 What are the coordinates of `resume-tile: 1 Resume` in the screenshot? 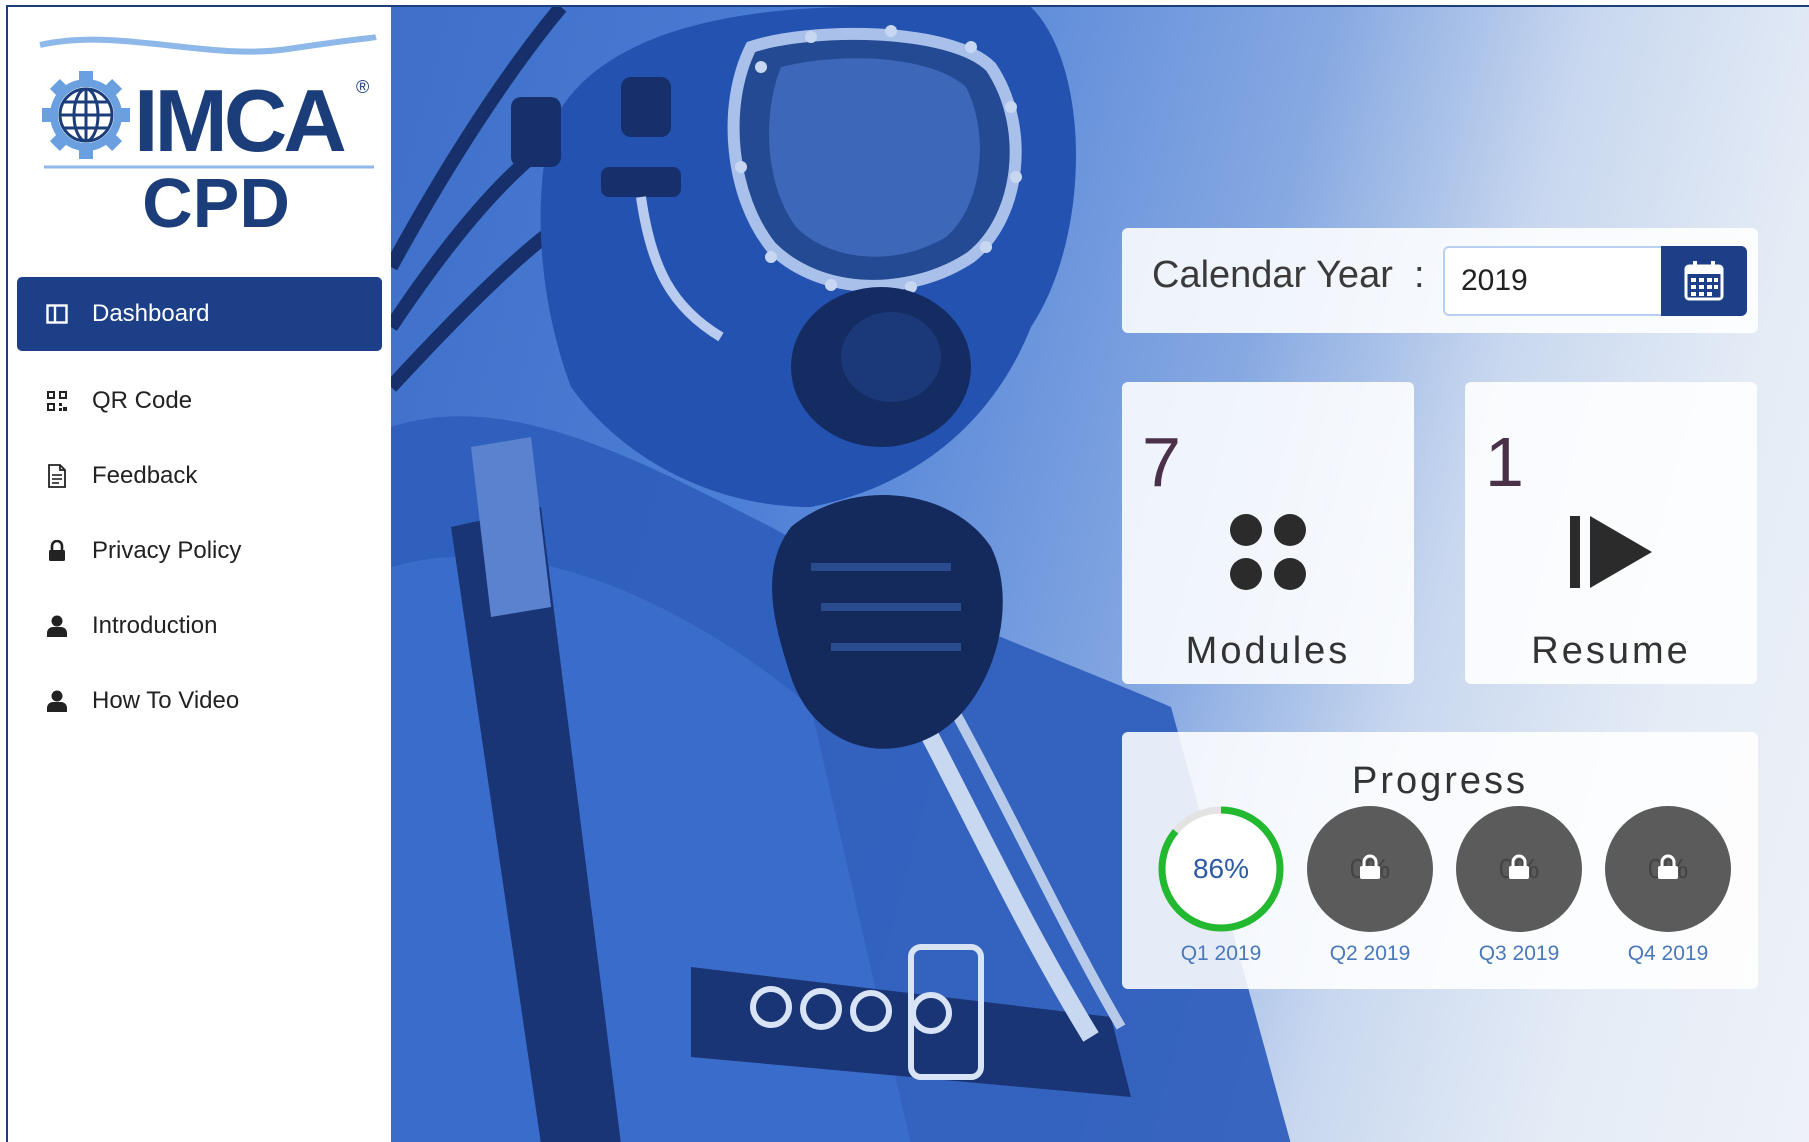 It's located at (1611, 533).